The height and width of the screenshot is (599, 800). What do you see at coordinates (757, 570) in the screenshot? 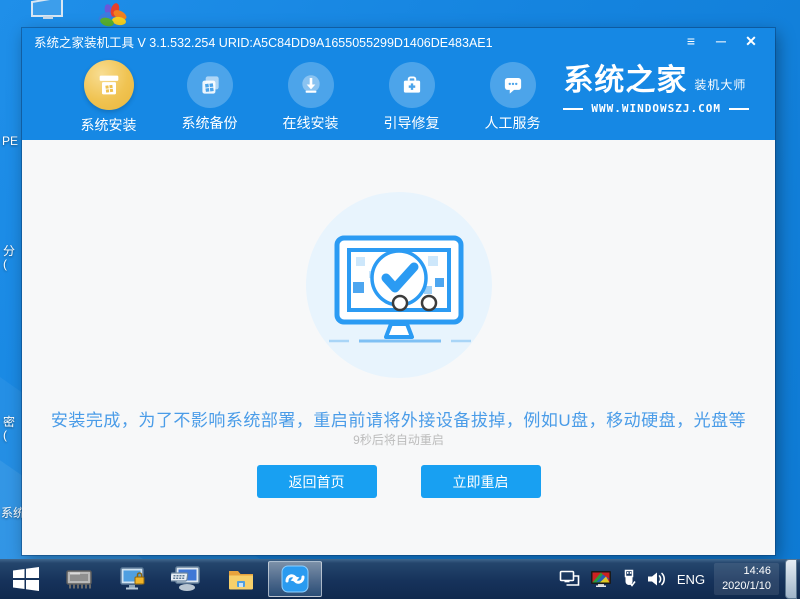
I see `clock-time: 14:46` at bounding box center [757, 570].